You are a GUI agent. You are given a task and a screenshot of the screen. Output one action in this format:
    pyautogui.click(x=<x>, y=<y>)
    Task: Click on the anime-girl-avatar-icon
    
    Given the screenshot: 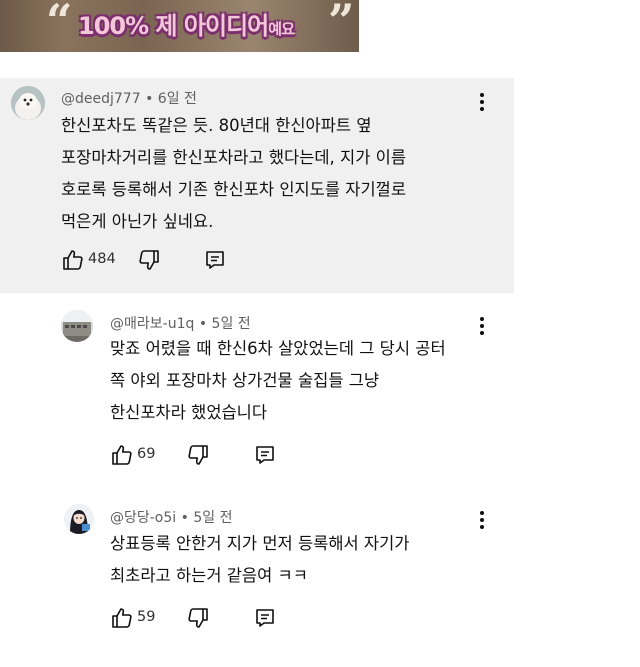 What is the action you would take?
    pyautogui.click(x=79, y=519)
    